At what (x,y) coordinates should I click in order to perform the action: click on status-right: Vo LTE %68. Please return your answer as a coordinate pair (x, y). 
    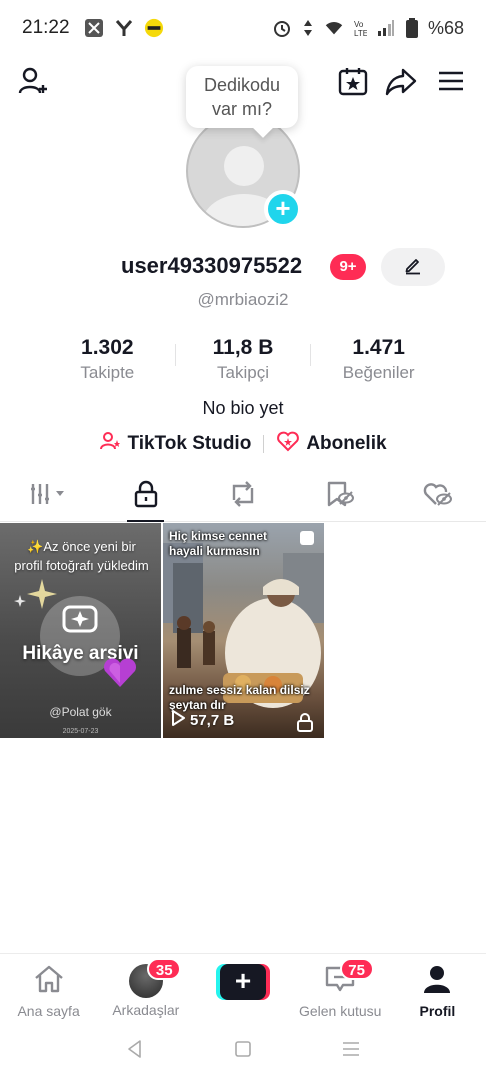
    Looking at the image, I should click on (368, 28).